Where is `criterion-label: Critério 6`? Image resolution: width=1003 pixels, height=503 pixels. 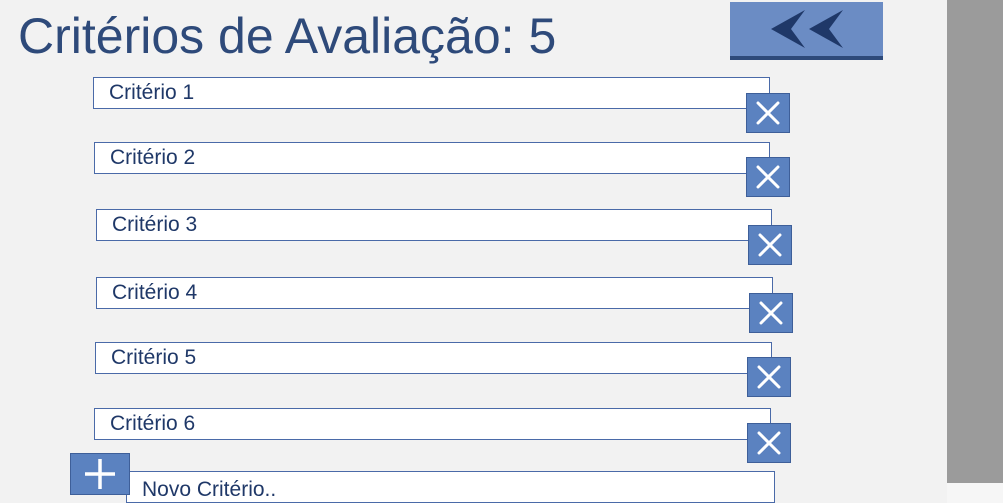
criterion-label: Critério 6 is located at coordinates (153, 423).